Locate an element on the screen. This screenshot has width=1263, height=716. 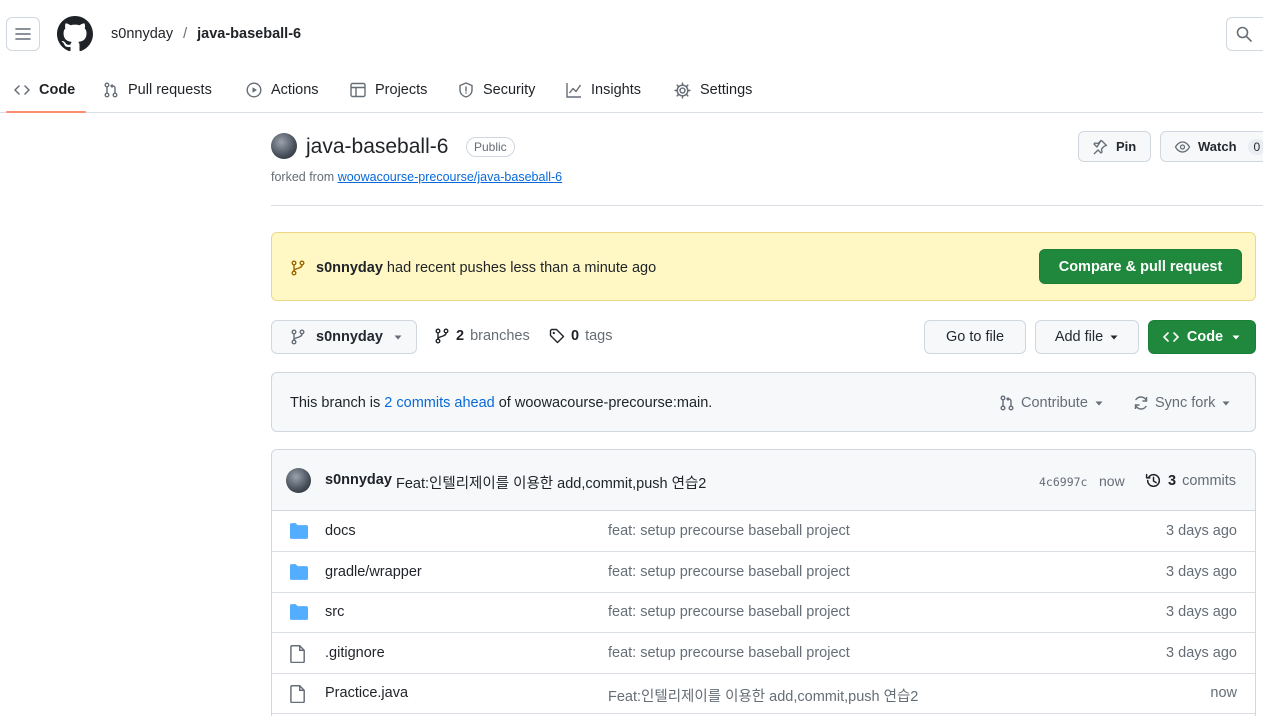
file-name: src is located at coordinates (334, 612).